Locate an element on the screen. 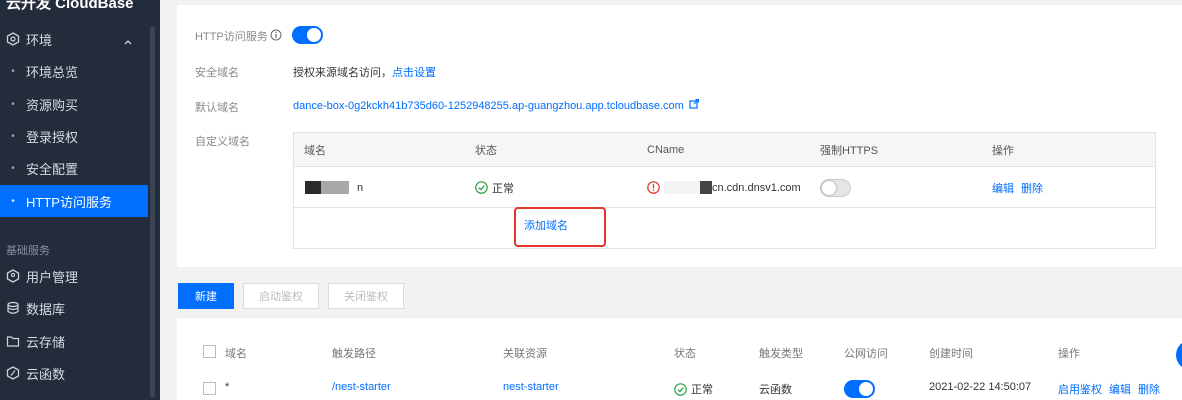 The width and height of the screenshot is (1182, 400). add-domain-link: 添加域名 is located at coordinates (546, 225).